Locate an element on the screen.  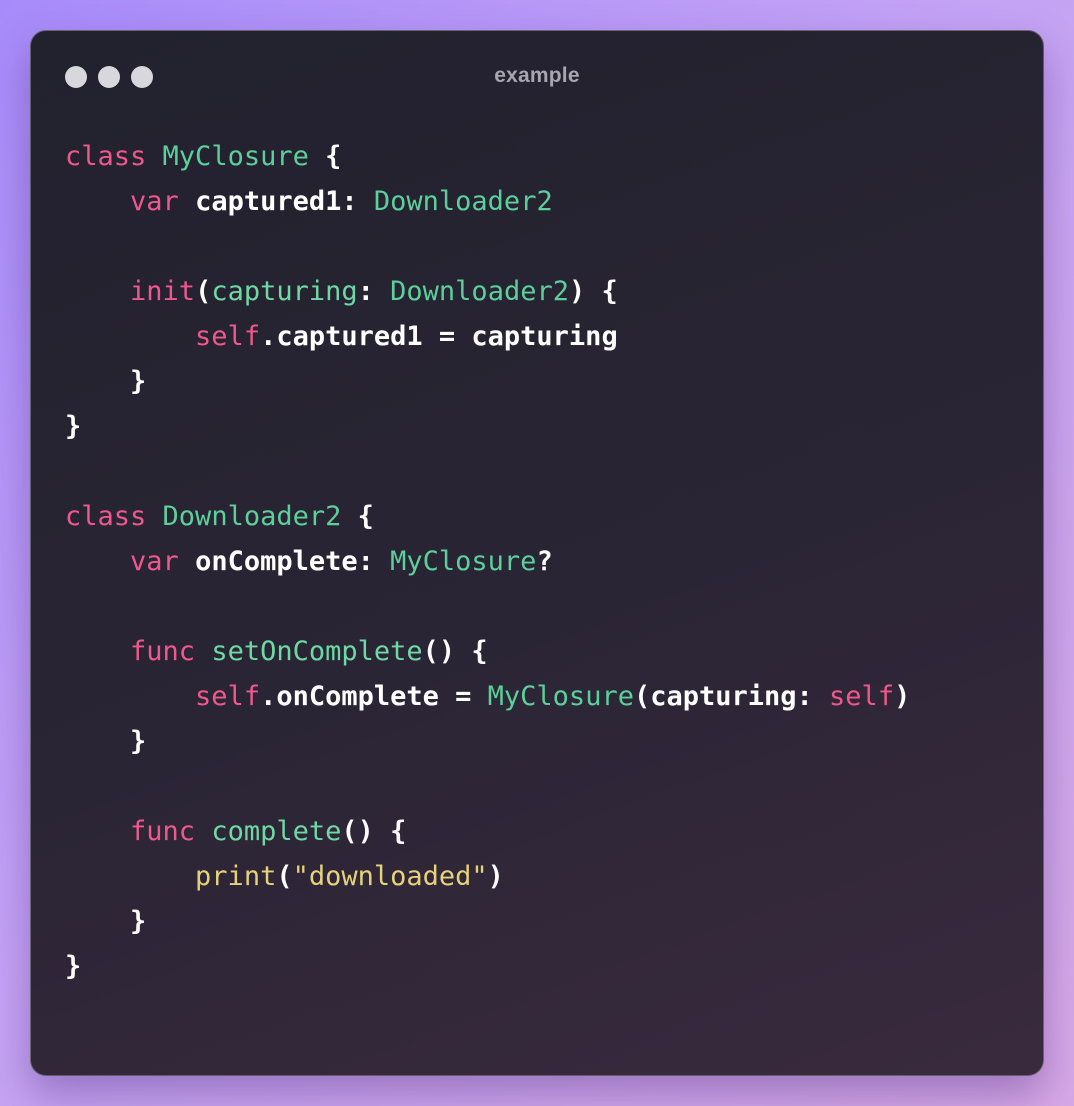
code-line: func complete() { is located at coordinates (487, 831).